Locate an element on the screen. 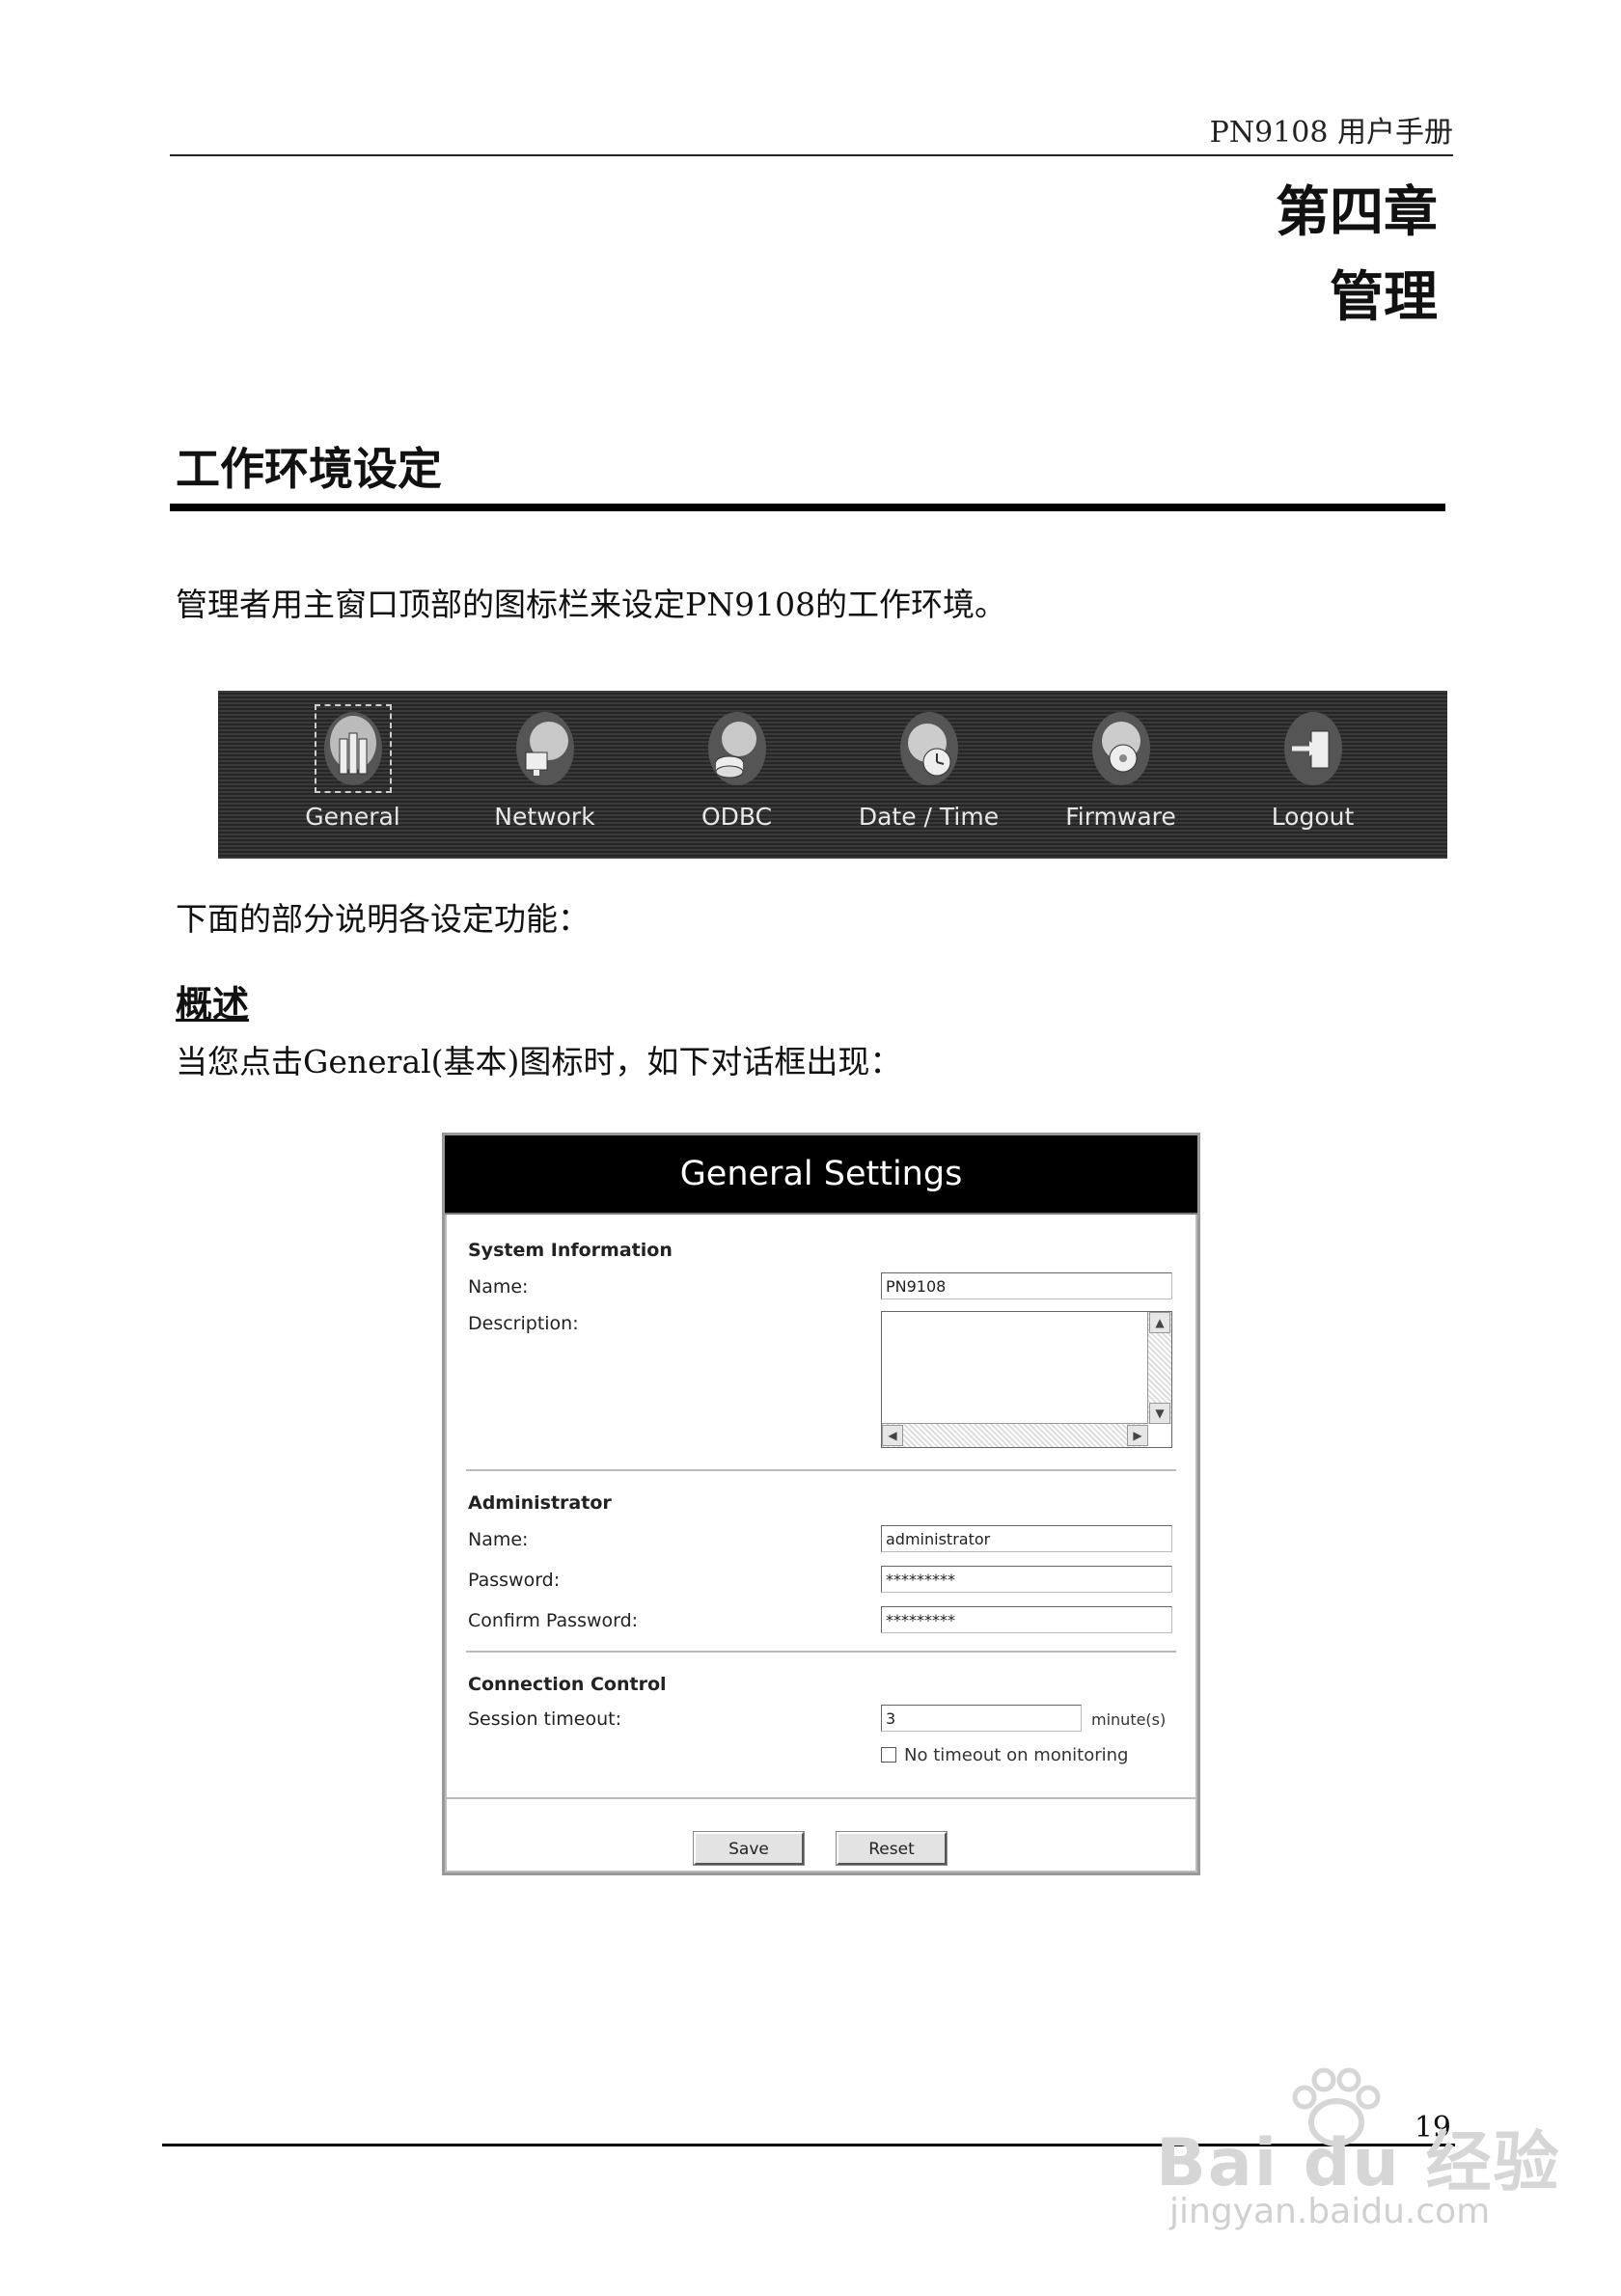 The width and height of the screenshot is (1621, 2296). logout-icon is located at coordinates (1313, 748).